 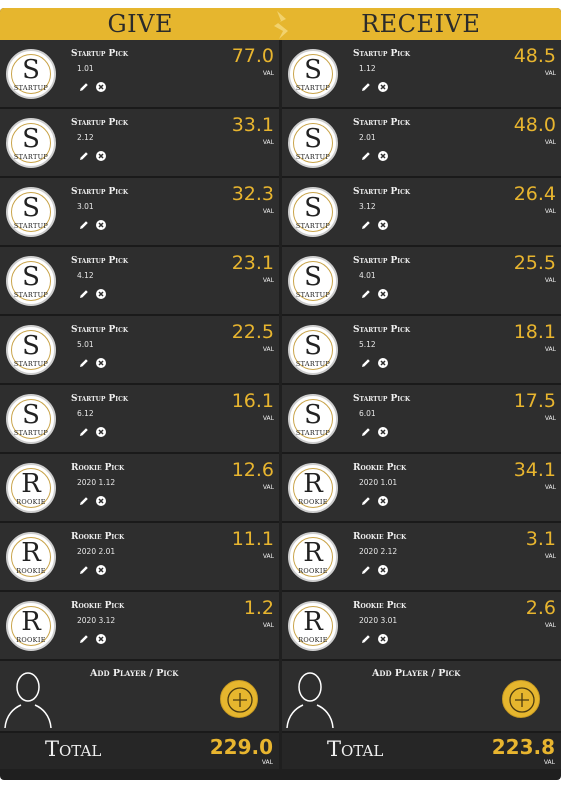 What do you see at coordinates (421, 350) in the screenshot?
I see `pick-row: S STARTUP Startup Pick 5.12 18.1 VAL` at bounding box center [421, 350].